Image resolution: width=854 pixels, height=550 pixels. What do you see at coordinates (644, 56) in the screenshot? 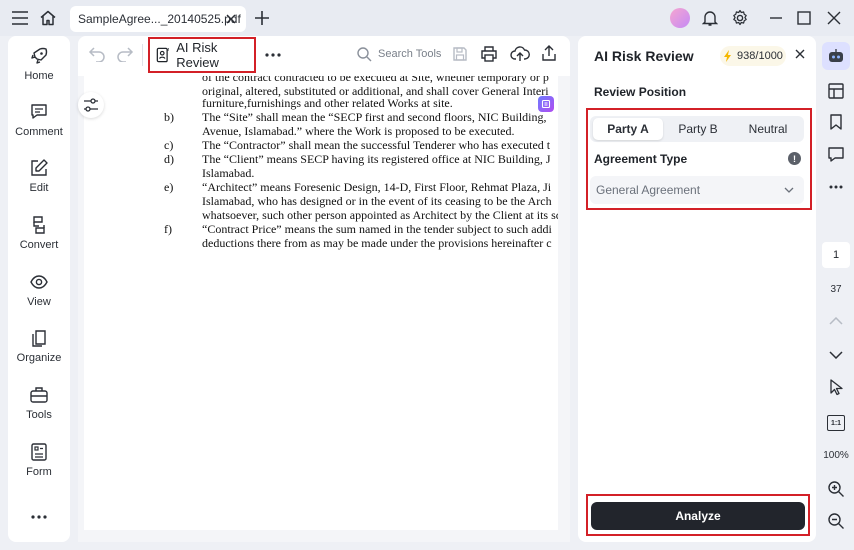
I see `panel-title: AI Risk Review` at bounding box center [644, 56].